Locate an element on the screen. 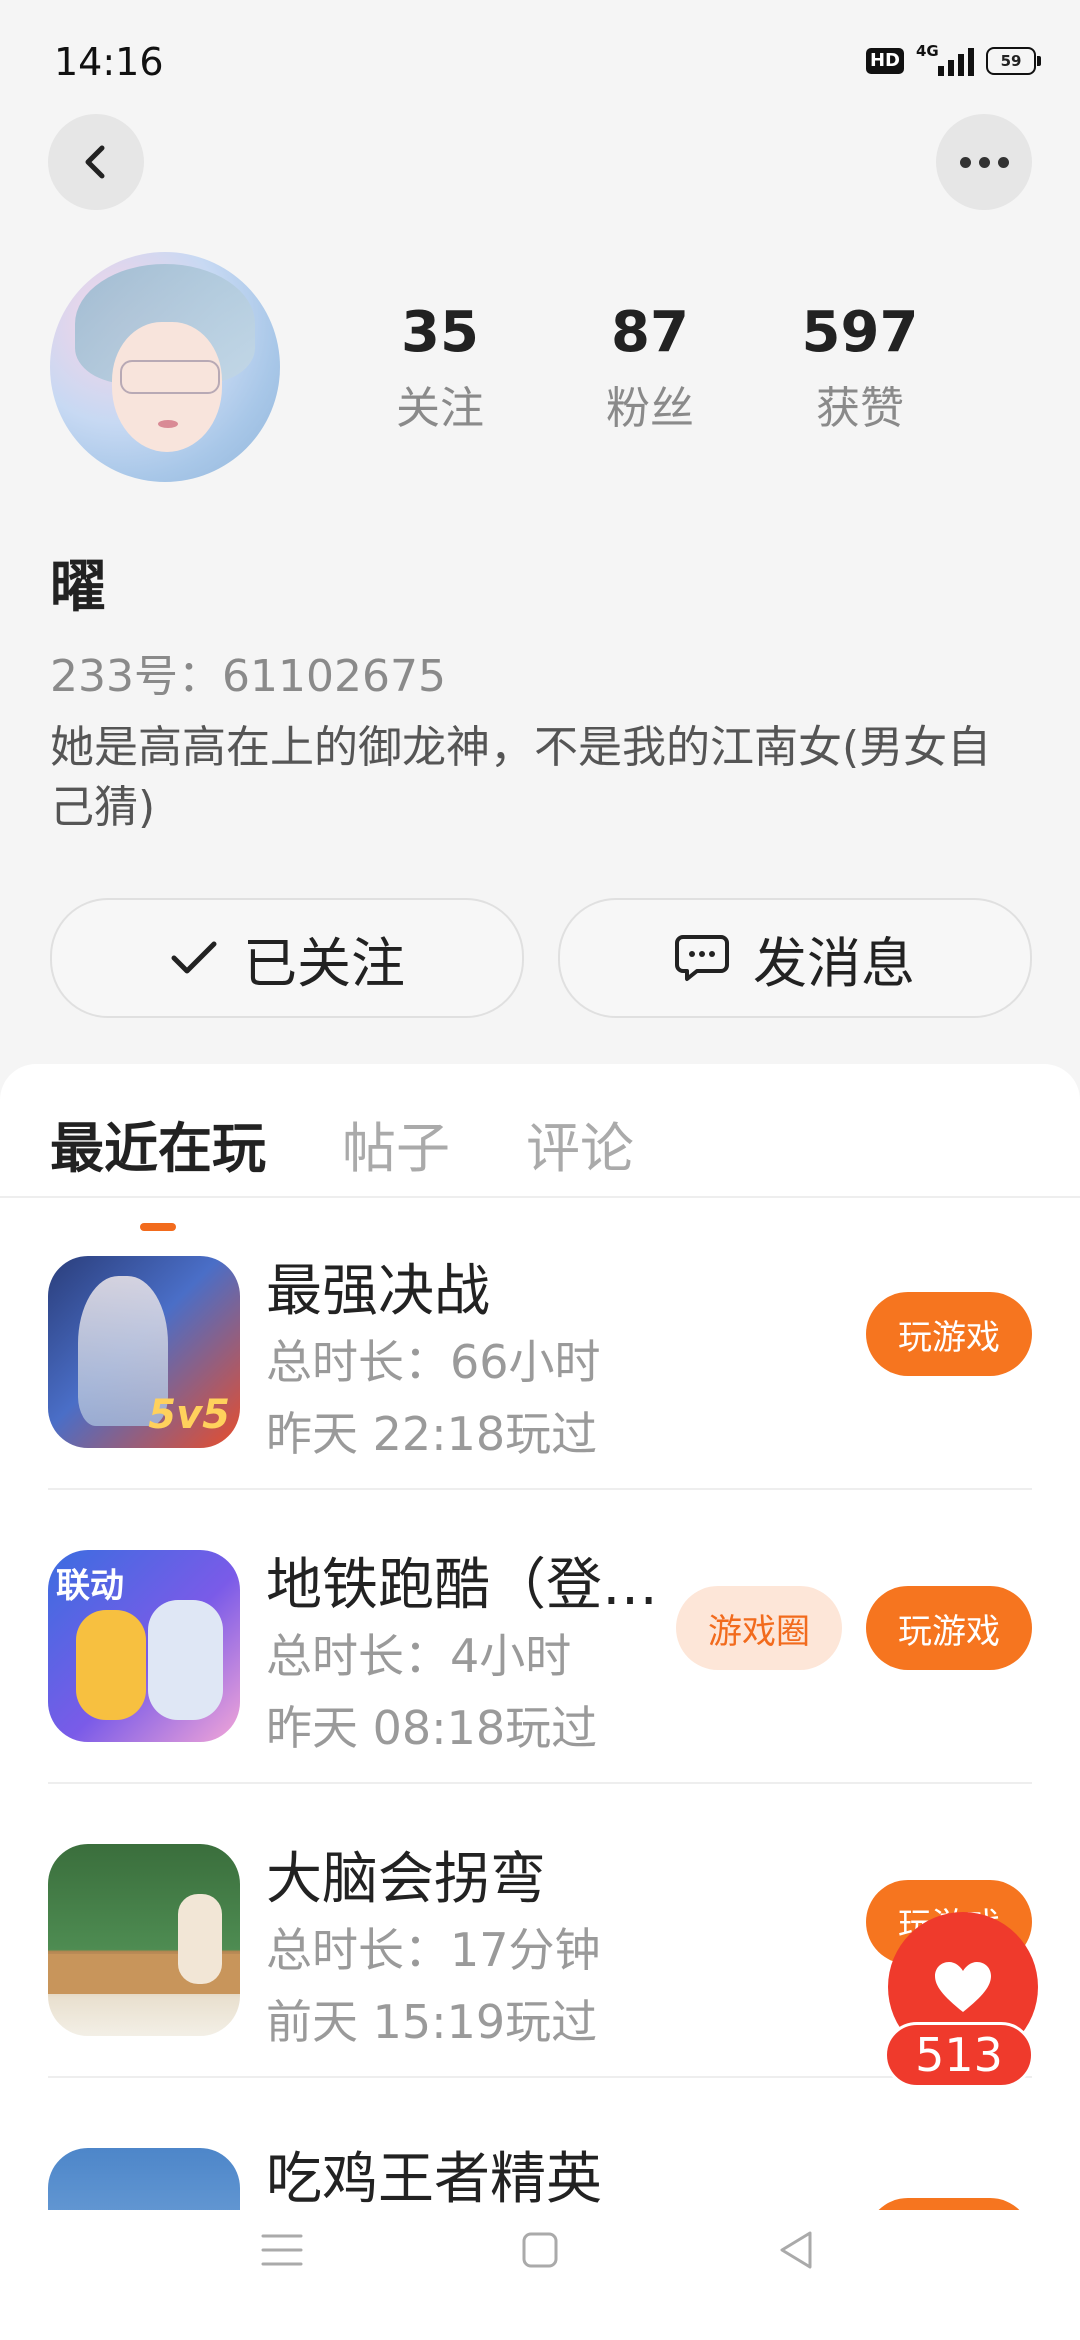 This screenshot has height=2340, width=1080. check-icon is located at coordinates (194, 957).